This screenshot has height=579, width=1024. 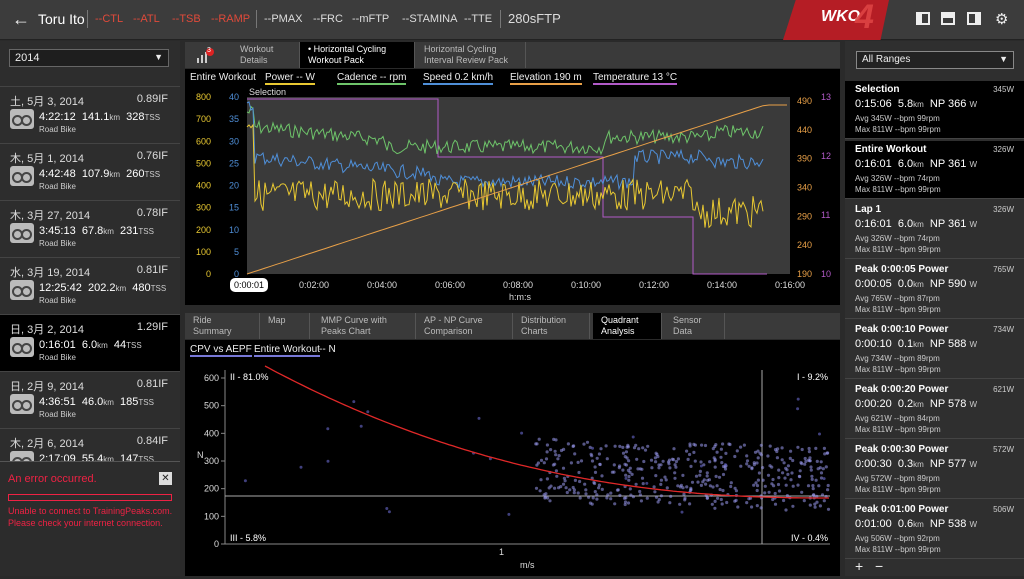 I want to click on back-arrow-icon: ←, so click(x=21, y=19).